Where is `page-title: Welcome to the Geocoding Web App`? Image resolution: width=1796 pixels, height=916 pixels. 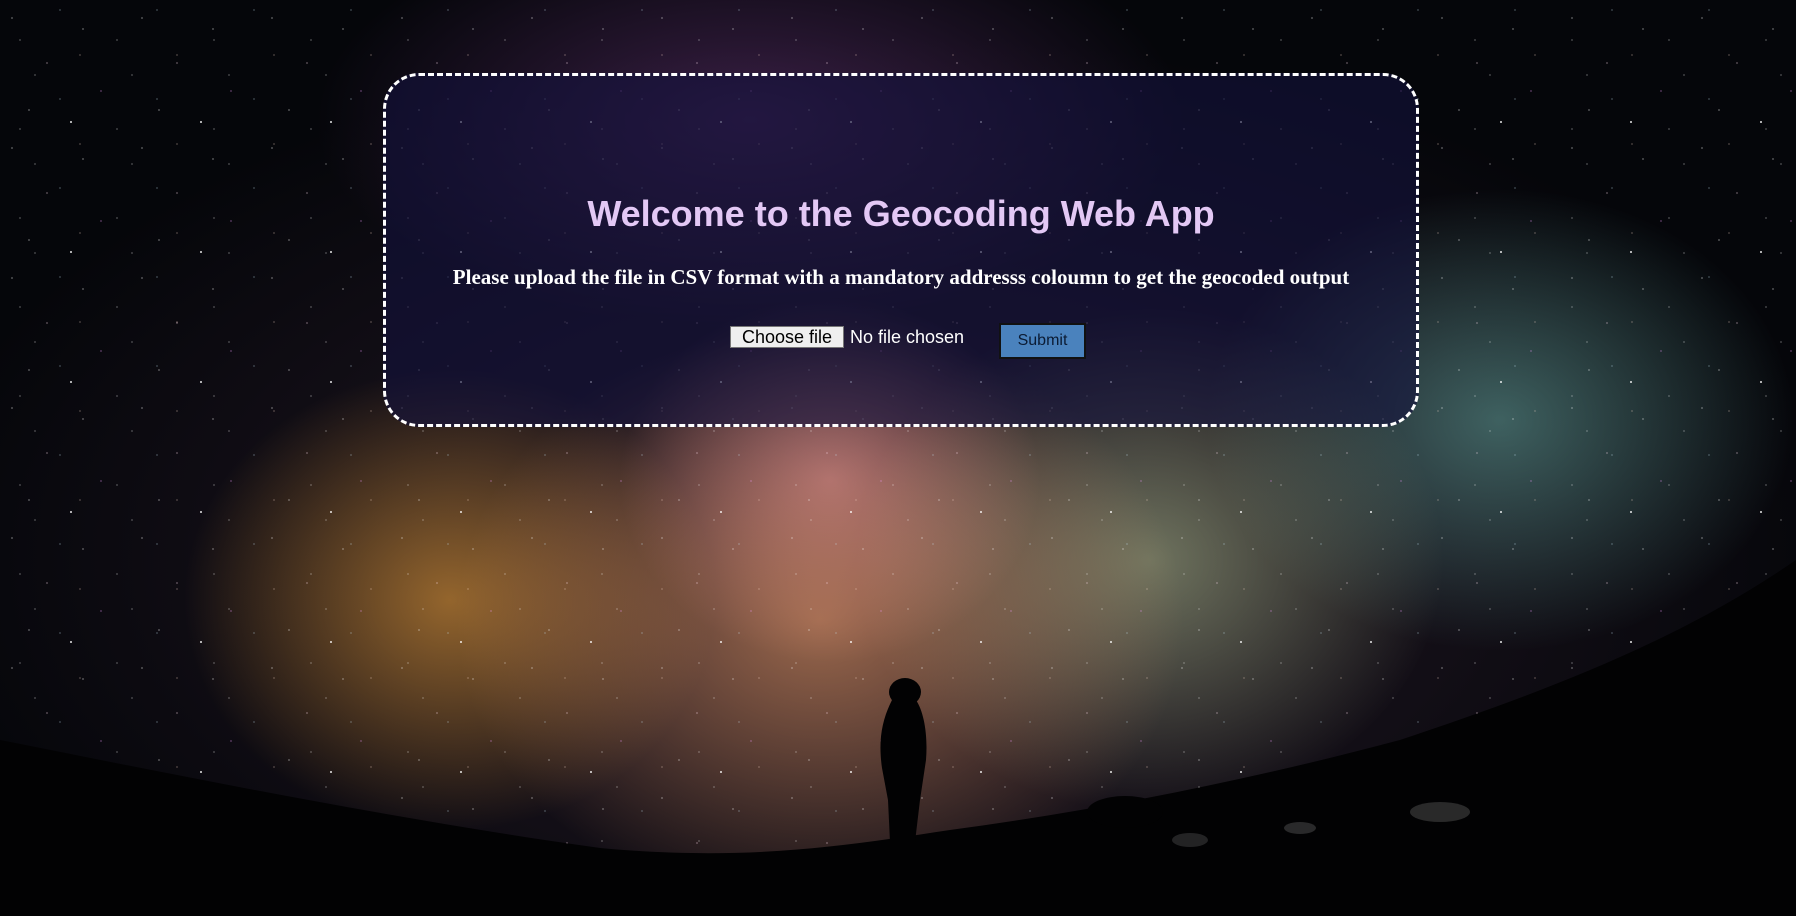
page-title: Welcome to the Geocoding Web App is located at coordinates (901, 213).